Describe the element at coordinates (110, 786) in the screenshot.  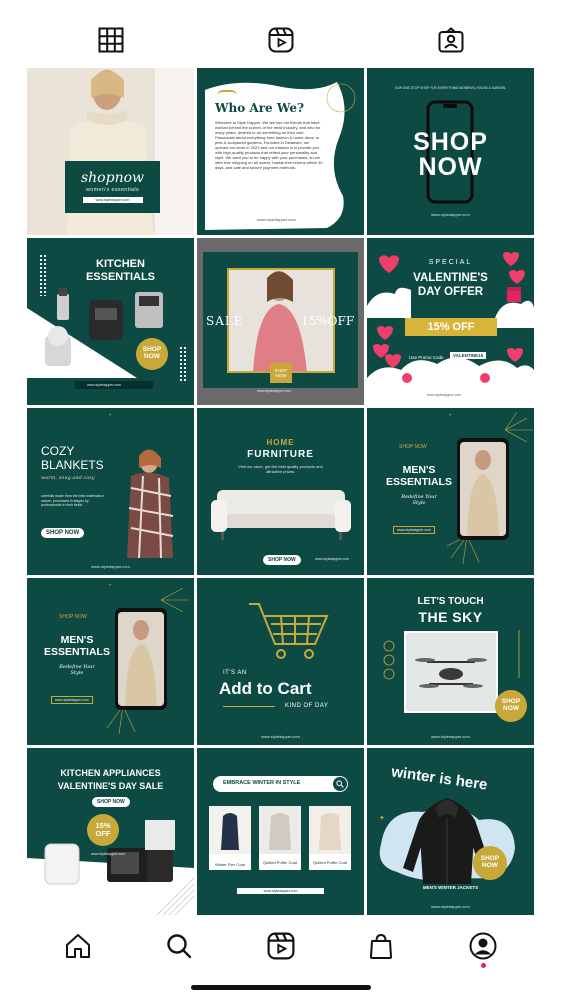
I see `ka-line2: VALENTINE'S DAY SALE` at that location.